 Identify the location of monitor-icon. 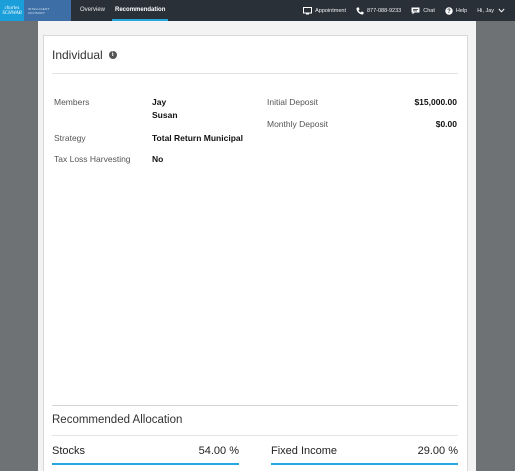
(308, 10).